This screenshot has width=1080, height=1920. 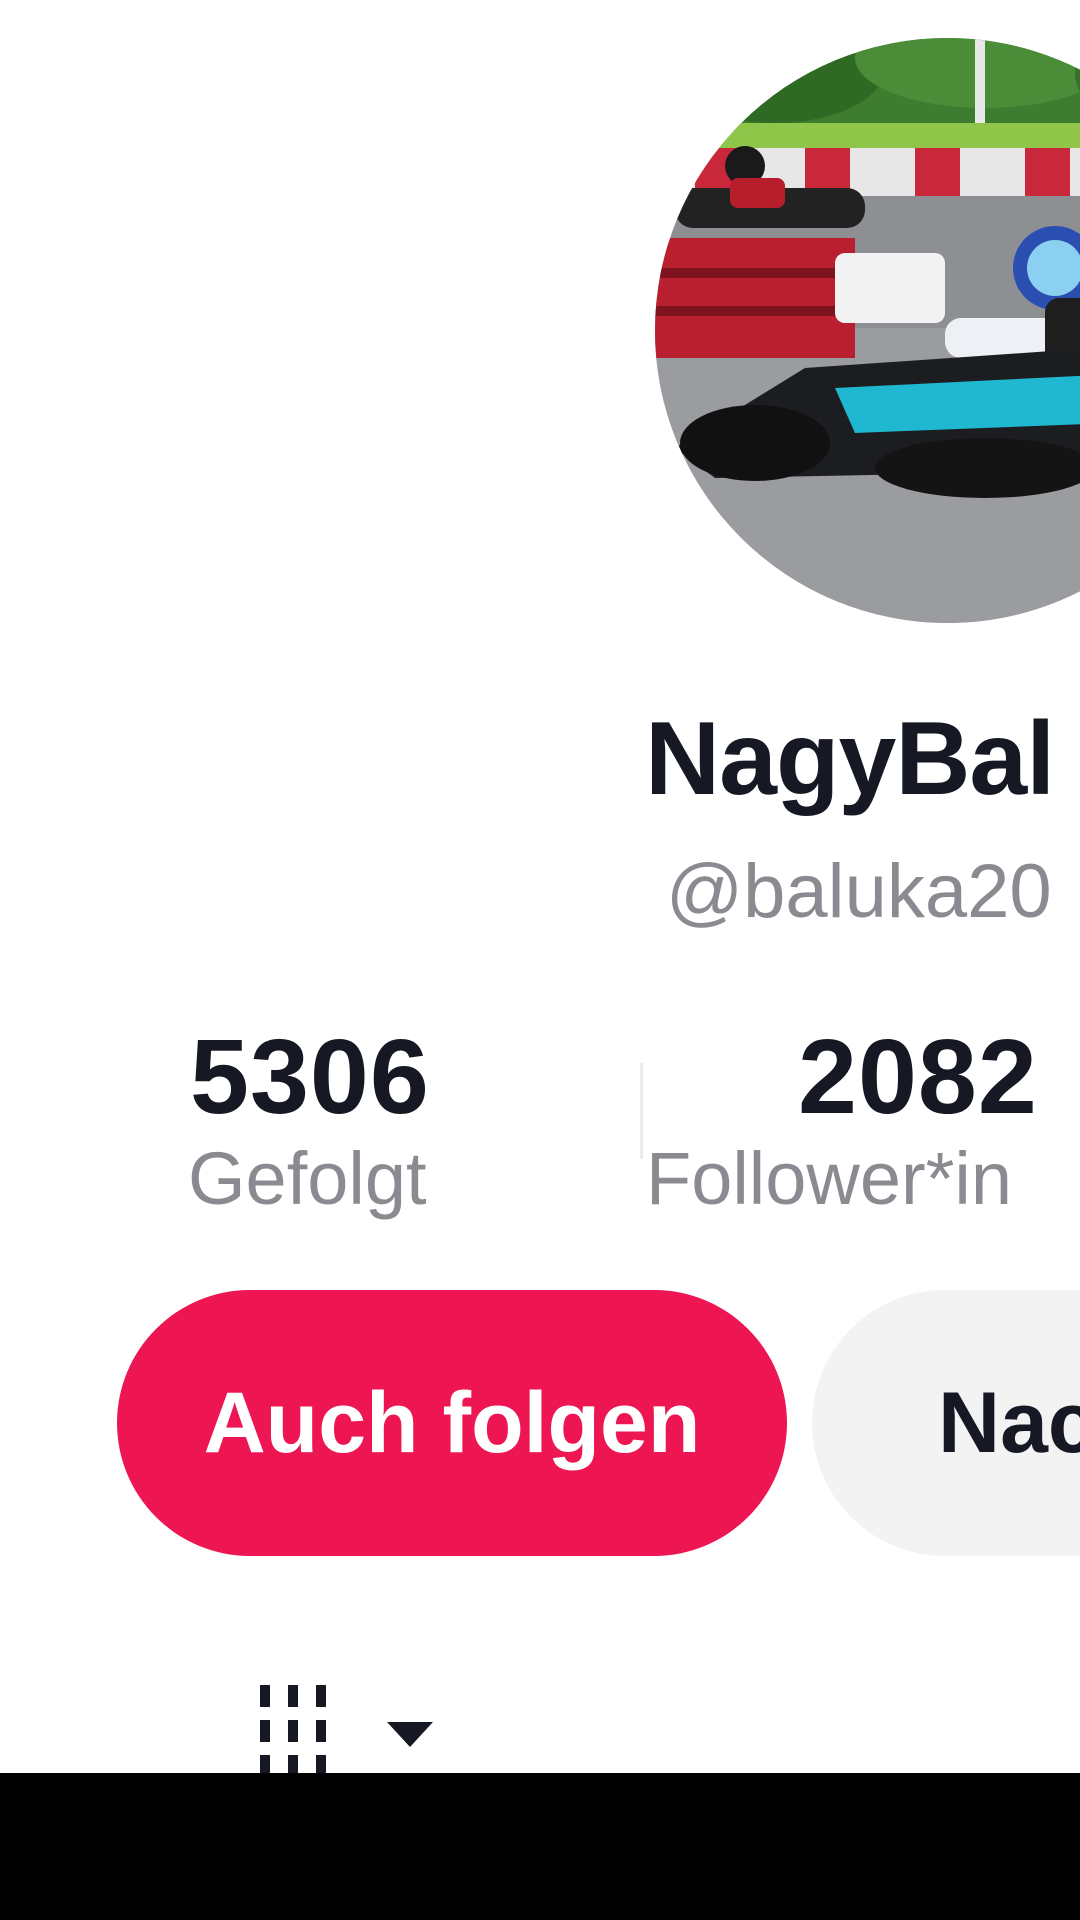 I want to click on system-navigation-bar, so click(x=540, y=1846).